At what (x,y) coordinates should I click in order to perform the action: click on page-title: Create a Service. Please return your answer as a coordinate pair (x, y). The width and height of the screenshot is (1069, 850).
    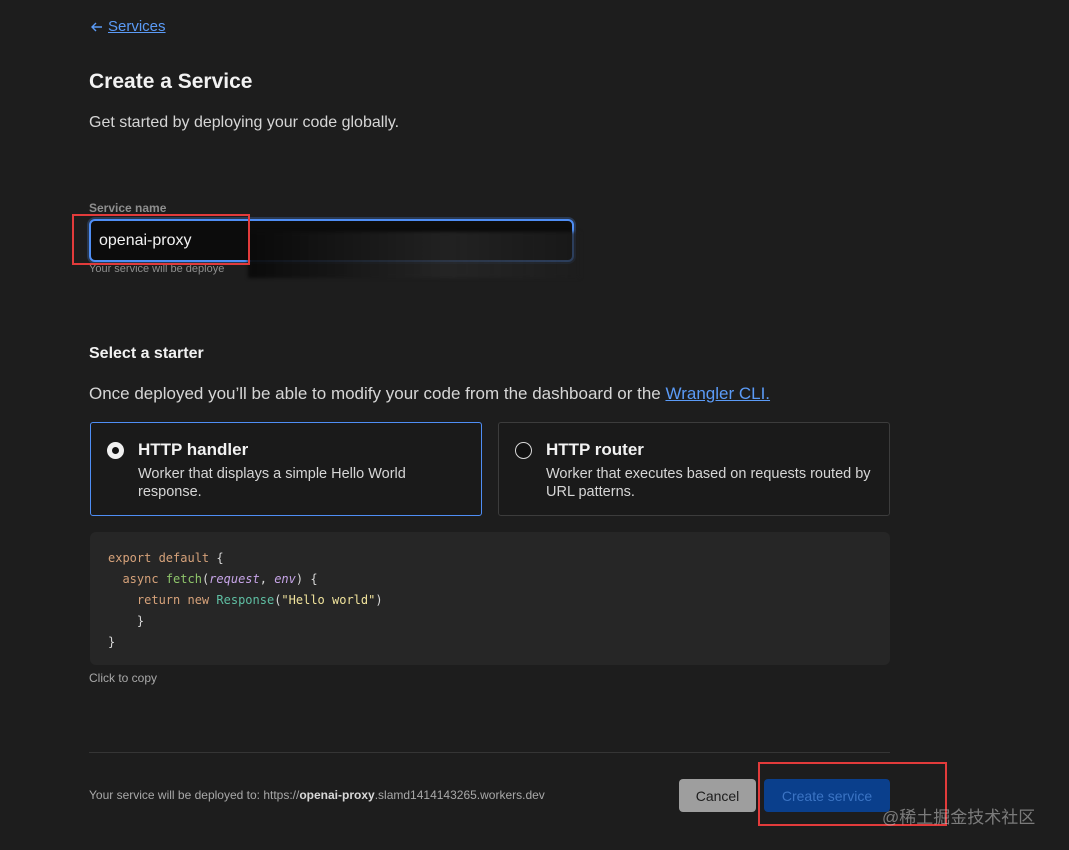
    Looking at the image, I should click on (171, 81).